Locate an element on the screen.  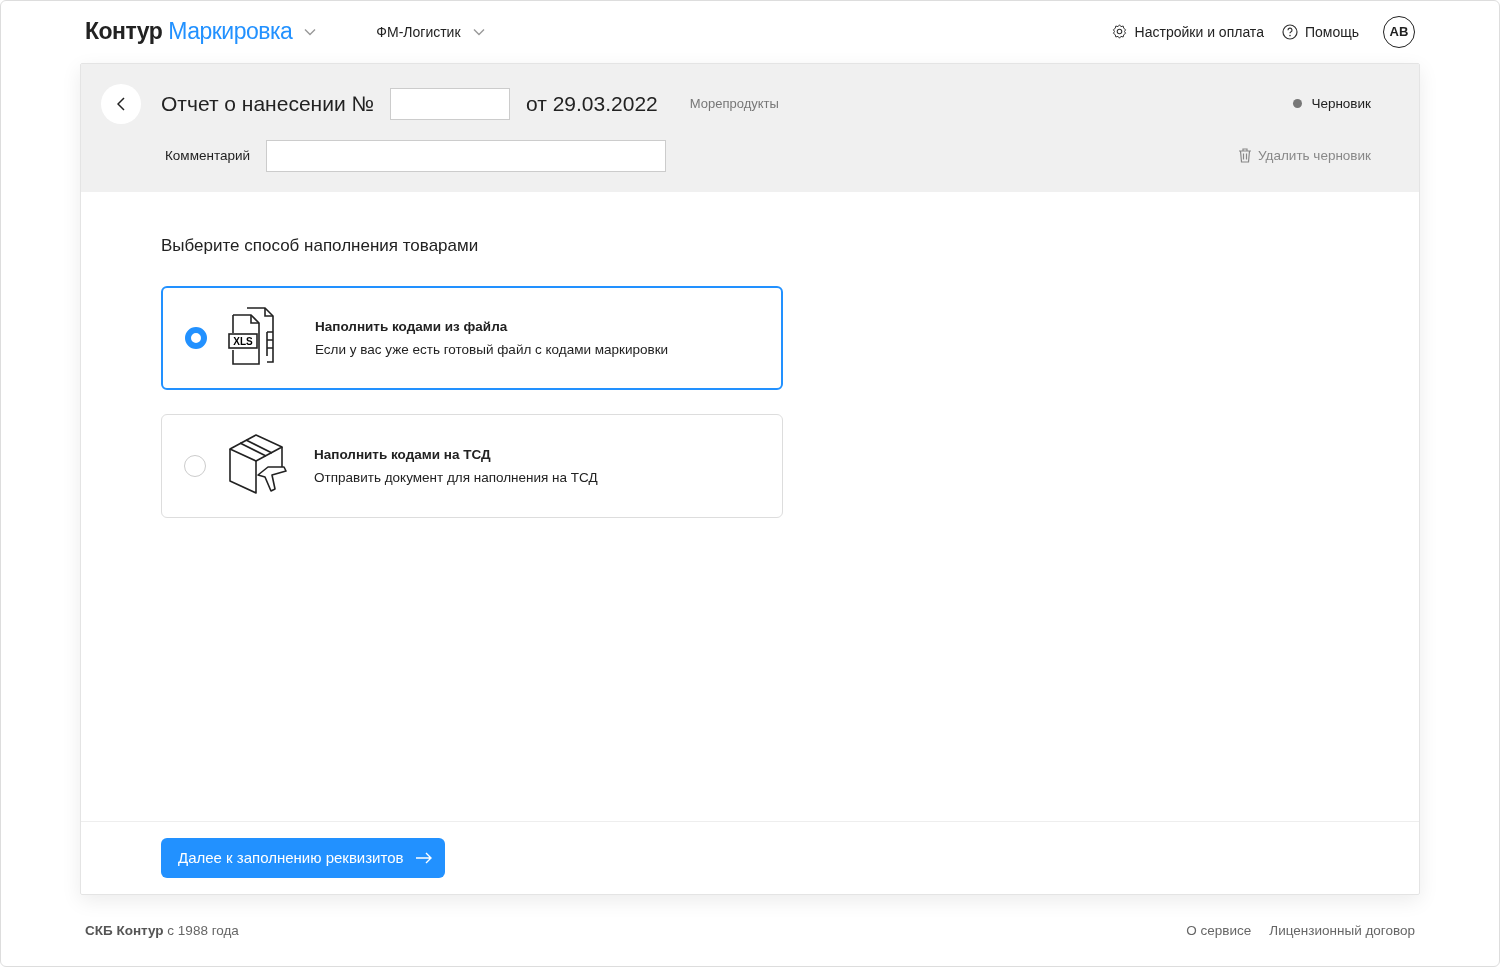
option-title: Наполнить кодами на ТСД is located at coordinates (403, 454).